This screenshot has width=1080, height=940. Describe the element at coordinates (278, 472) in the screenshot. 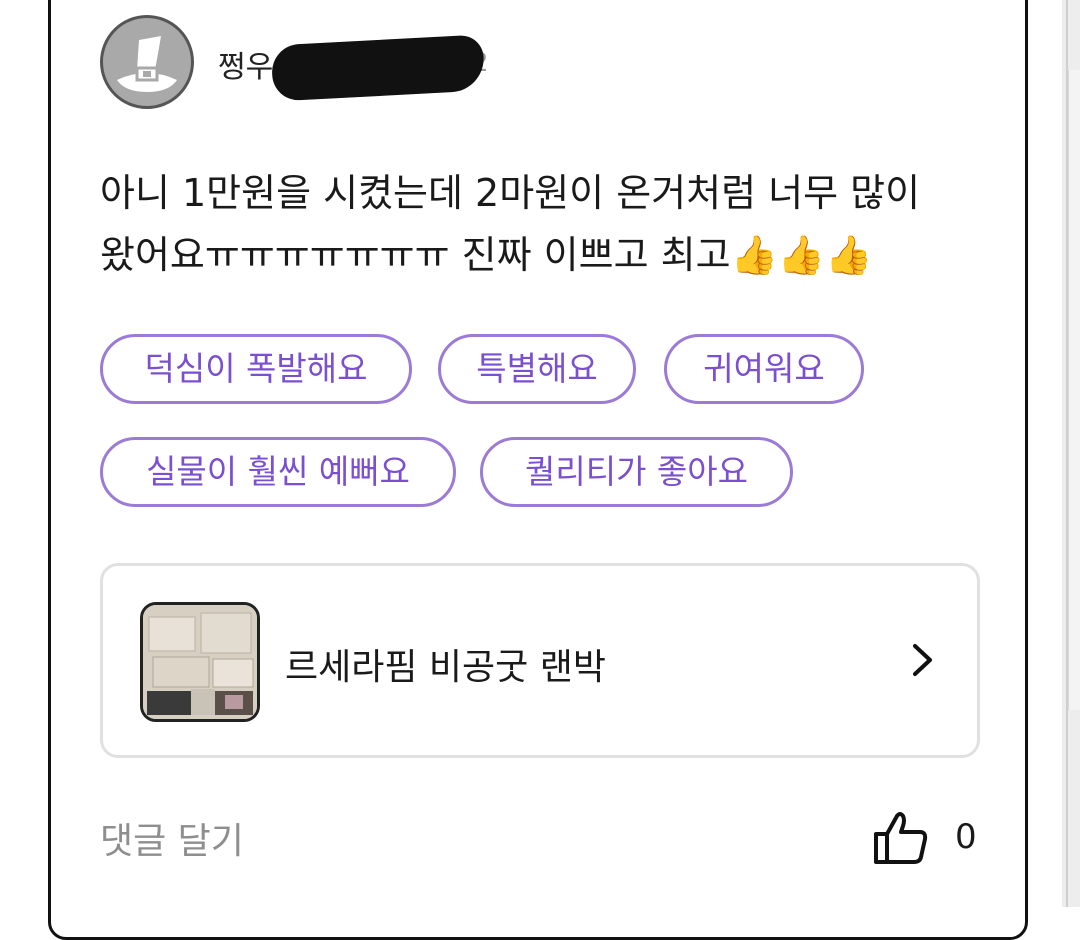

I see `tag-chip: 실물이 훨씬 예뻐요` at that location.